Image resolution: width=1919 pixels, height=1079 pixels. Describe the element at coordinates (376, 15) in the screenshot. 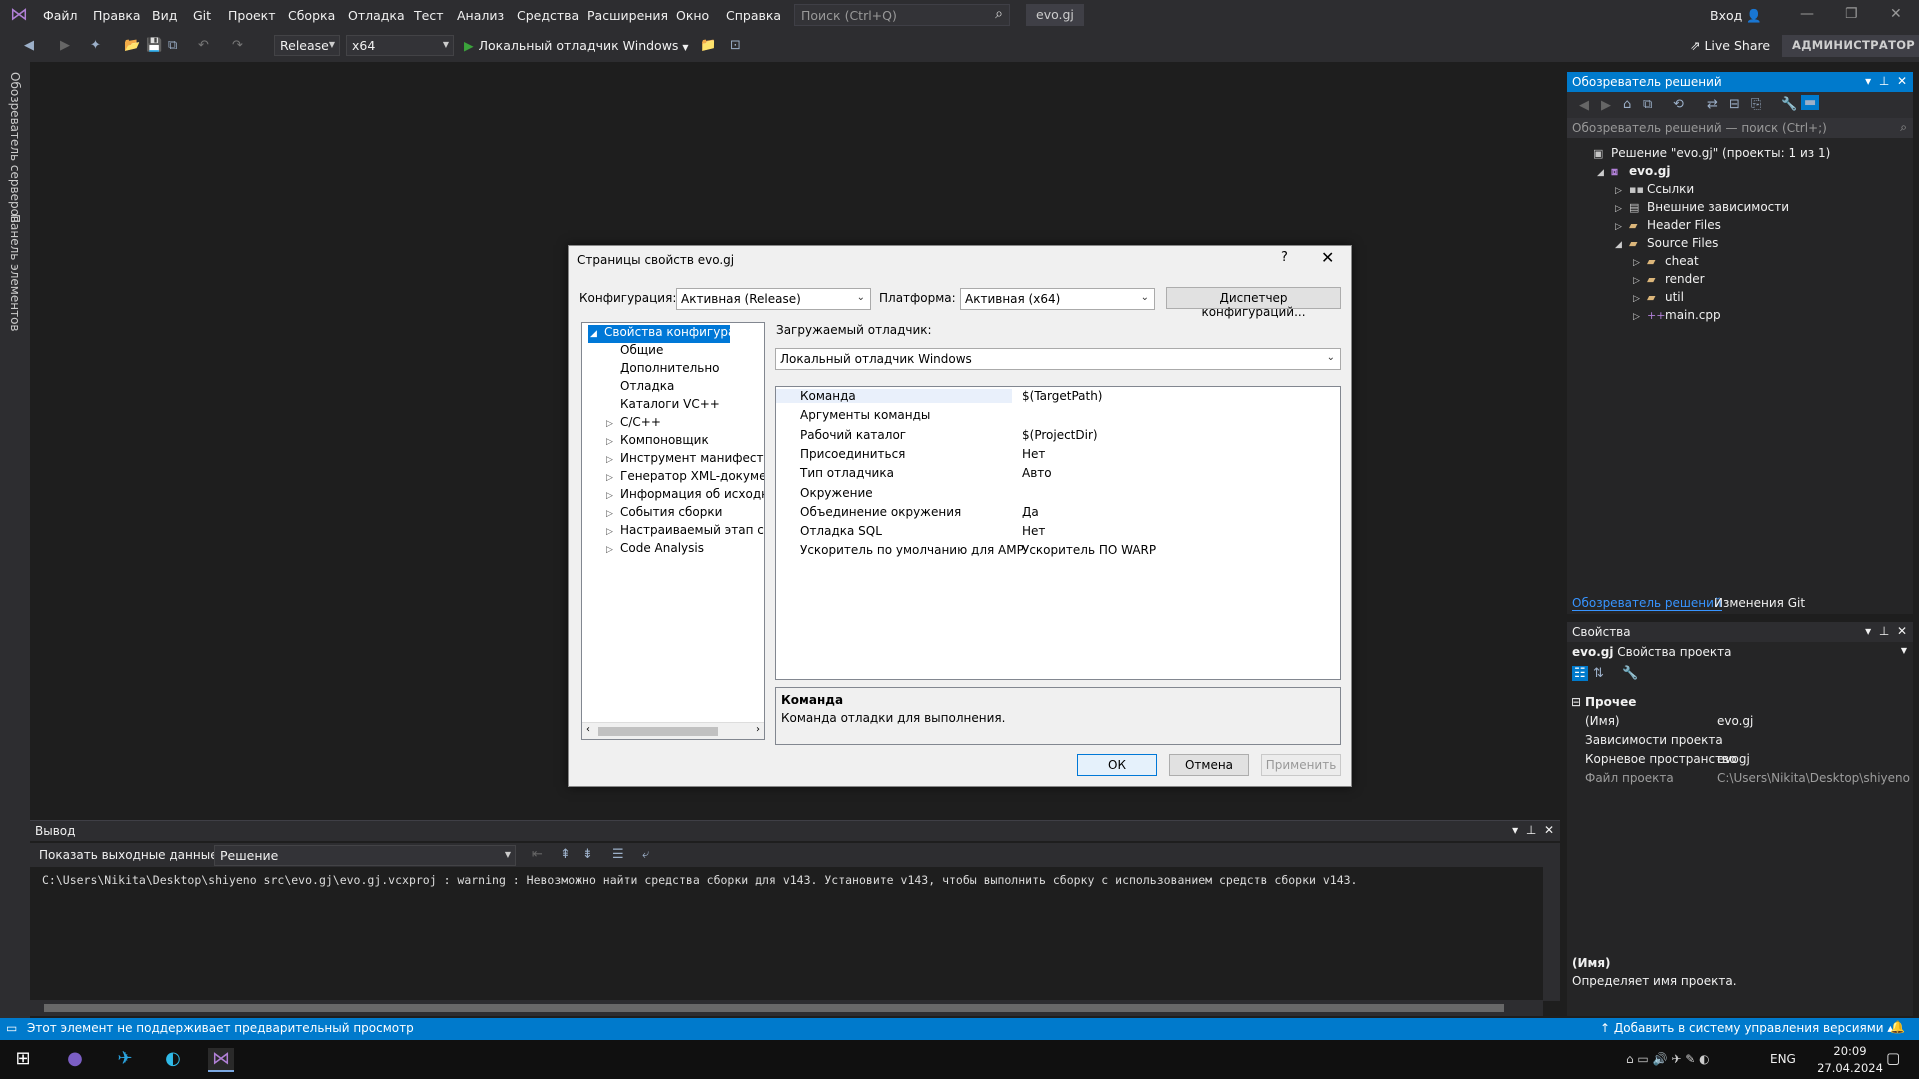

I see `menu-debug: Отладка` at that location.